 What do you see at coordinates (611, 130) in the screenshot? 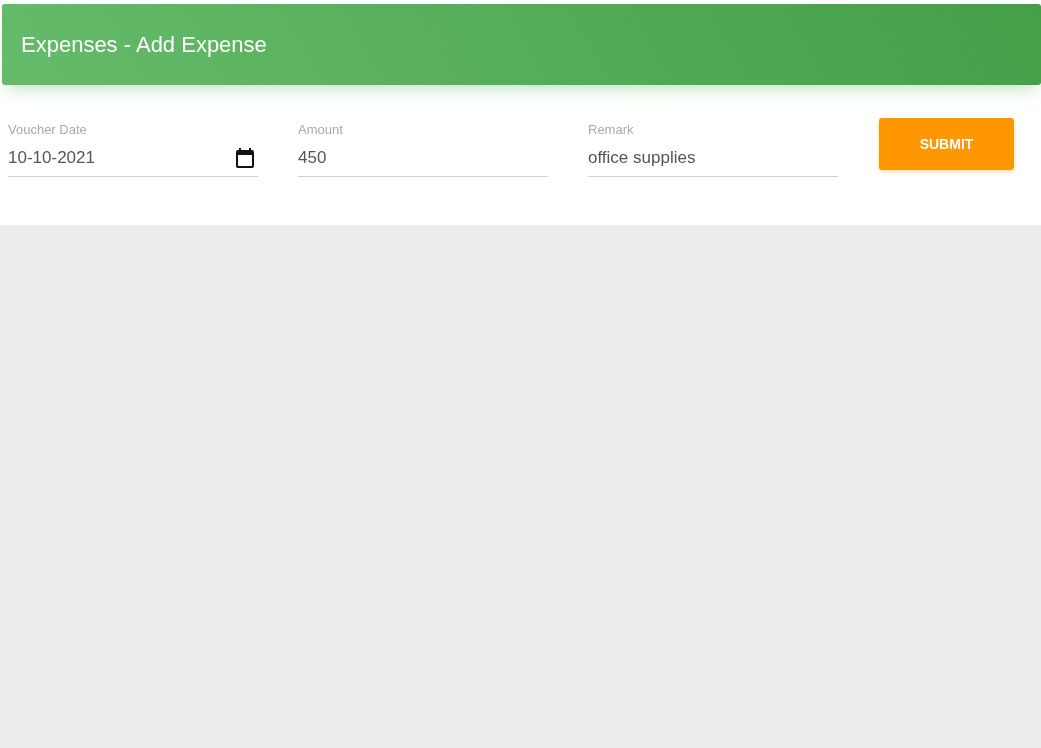
I see `field-label: Remark` at bounding box center [611, 130].